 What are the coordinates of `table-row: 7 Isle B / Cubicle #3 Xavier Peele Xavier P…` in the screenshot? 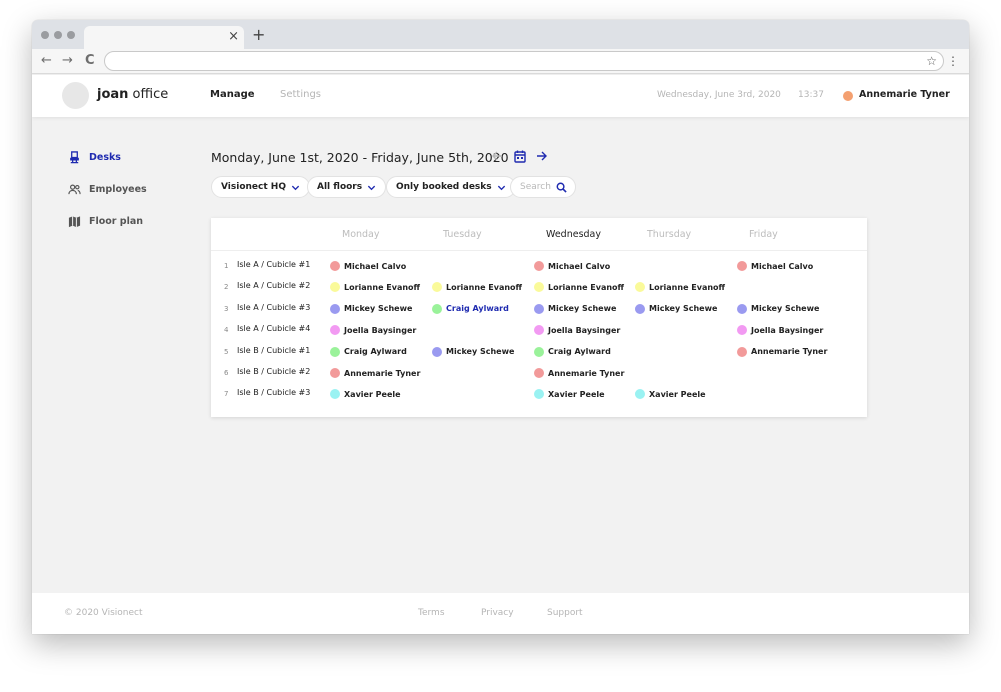 It's located at (539, 395).